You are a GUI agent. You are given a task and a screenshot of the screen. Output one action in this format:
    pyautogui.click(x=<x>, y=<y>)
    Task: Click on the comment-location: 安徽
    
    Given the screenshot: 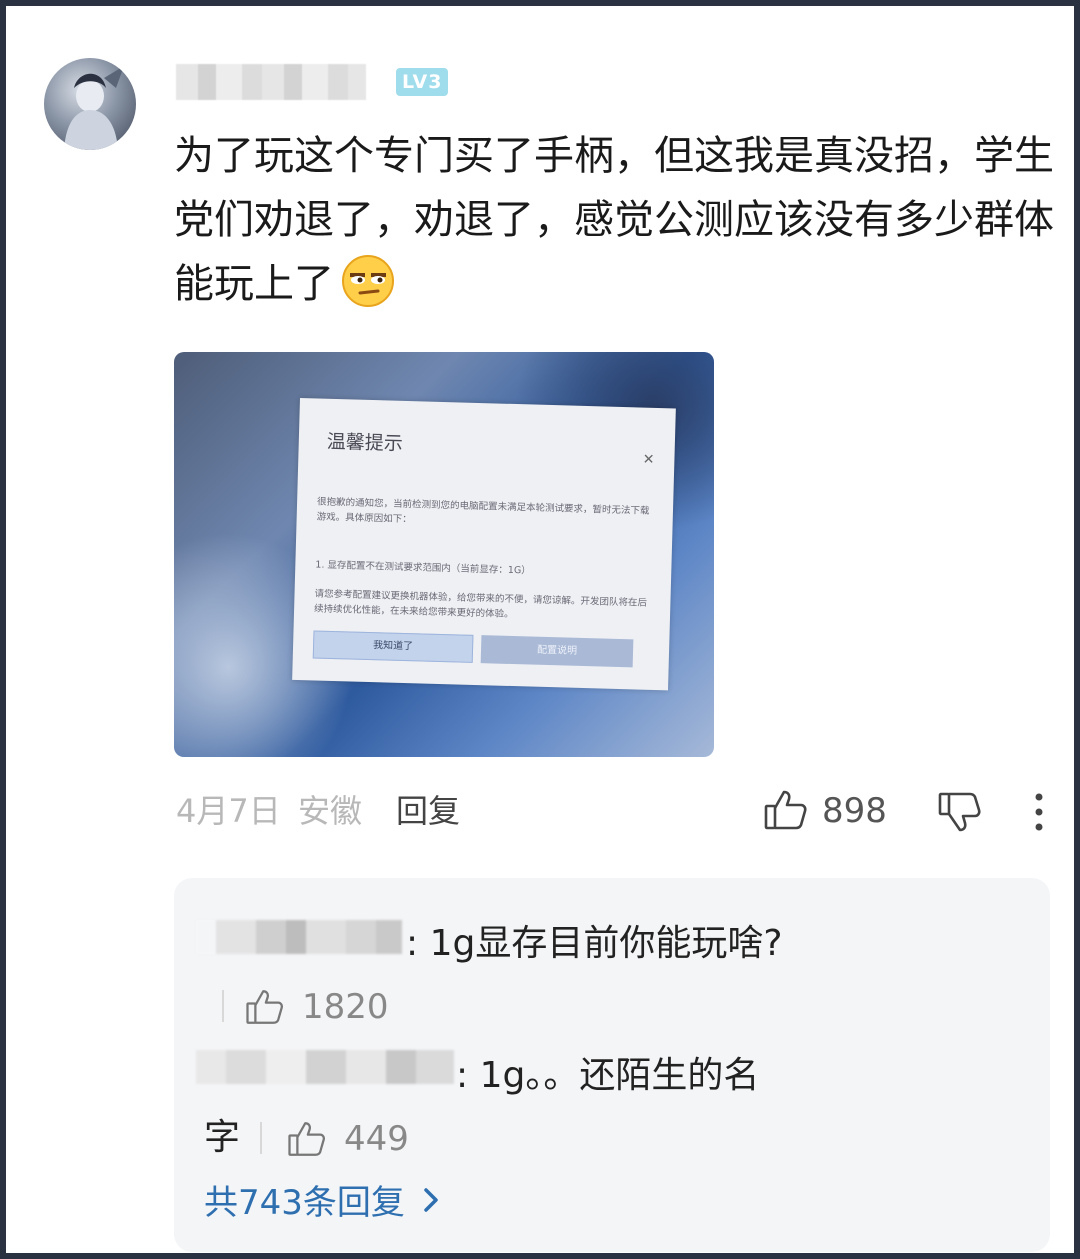 What is the action you would take?
    pyautogui.click(x=330, y=811)
    